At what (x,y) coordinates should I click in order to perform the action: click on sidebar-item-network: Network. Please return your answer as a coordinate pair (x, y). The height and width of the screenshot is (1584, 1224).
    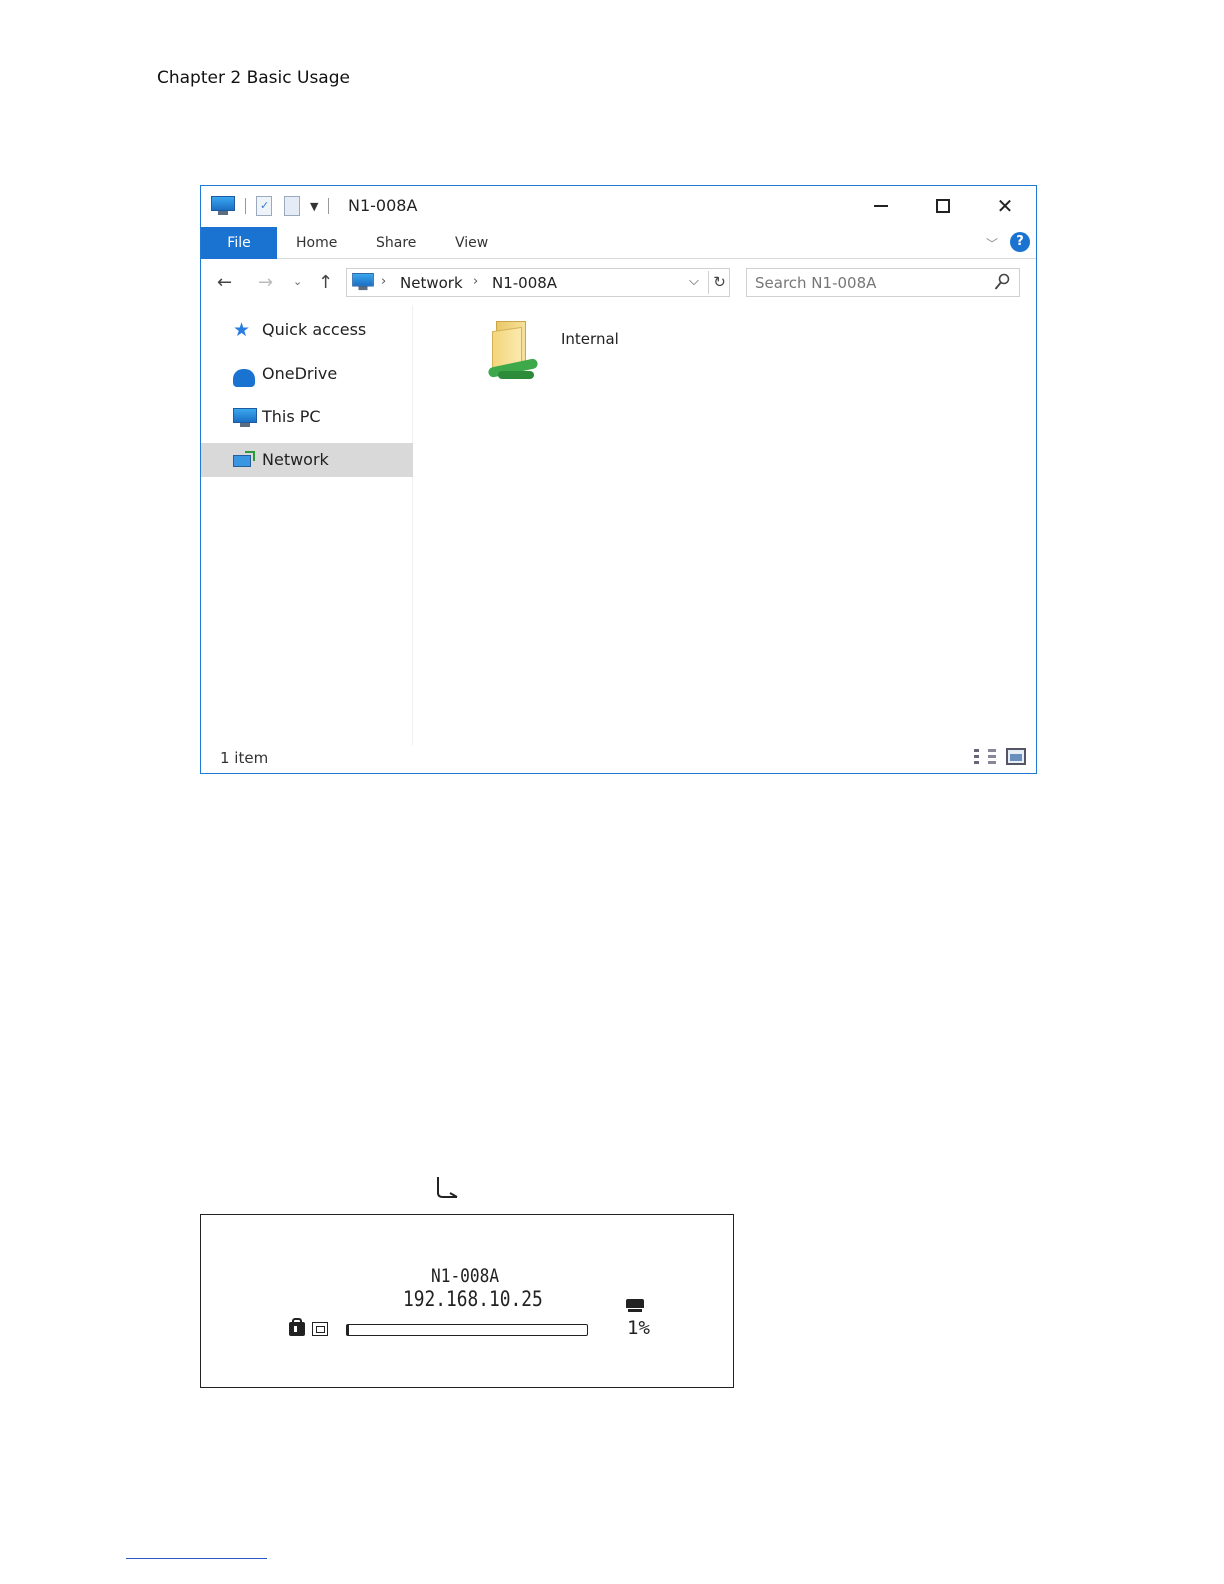
    Looking at the image, I should click on (307, 460).